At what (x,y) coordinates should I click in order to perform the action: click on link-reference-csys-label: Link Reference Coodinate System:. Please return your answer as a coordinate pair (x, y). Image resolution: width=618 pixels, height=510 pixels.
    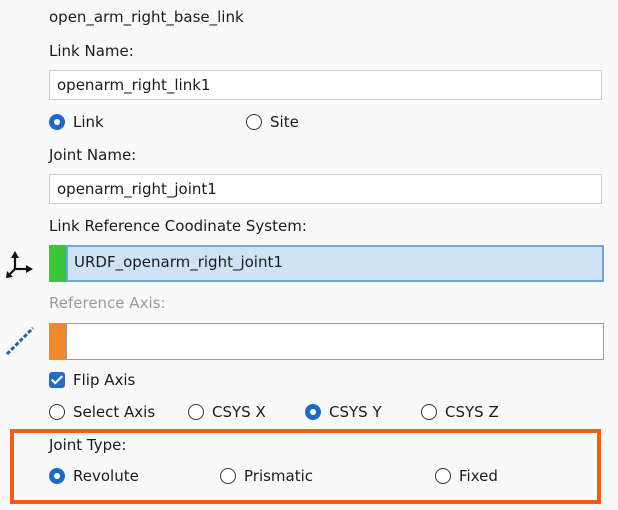
    Looking at the image, I should click on (178, 226).